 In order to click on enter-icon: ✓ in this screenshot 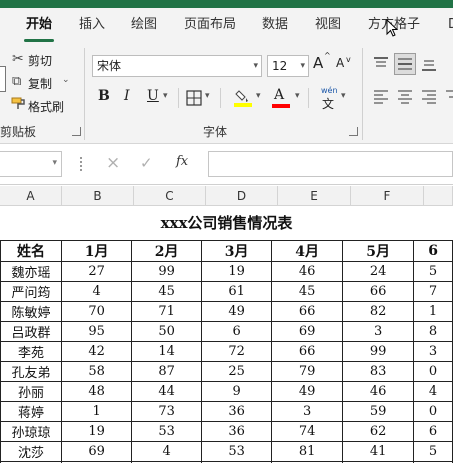, I will do `click(146, 163)`.